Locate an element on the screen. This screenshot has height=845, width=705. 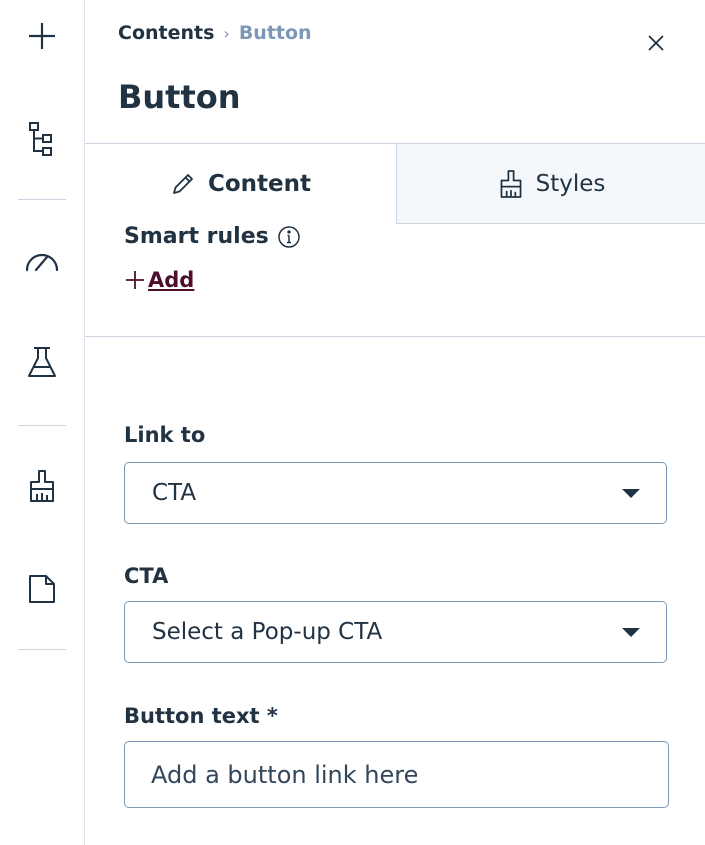
close-icon is located at coordinates (656, 43).